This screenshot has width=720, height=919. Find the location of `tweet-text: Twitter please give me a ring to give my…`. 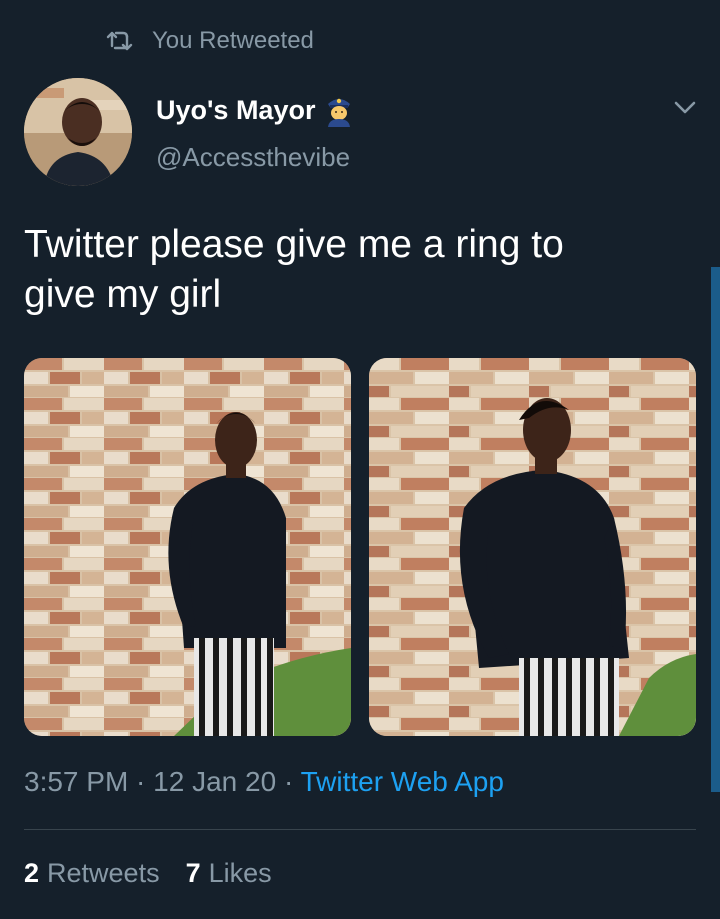

tweet-text: Twitter please give me a ring to give my… is located at coordinates (354, 270).